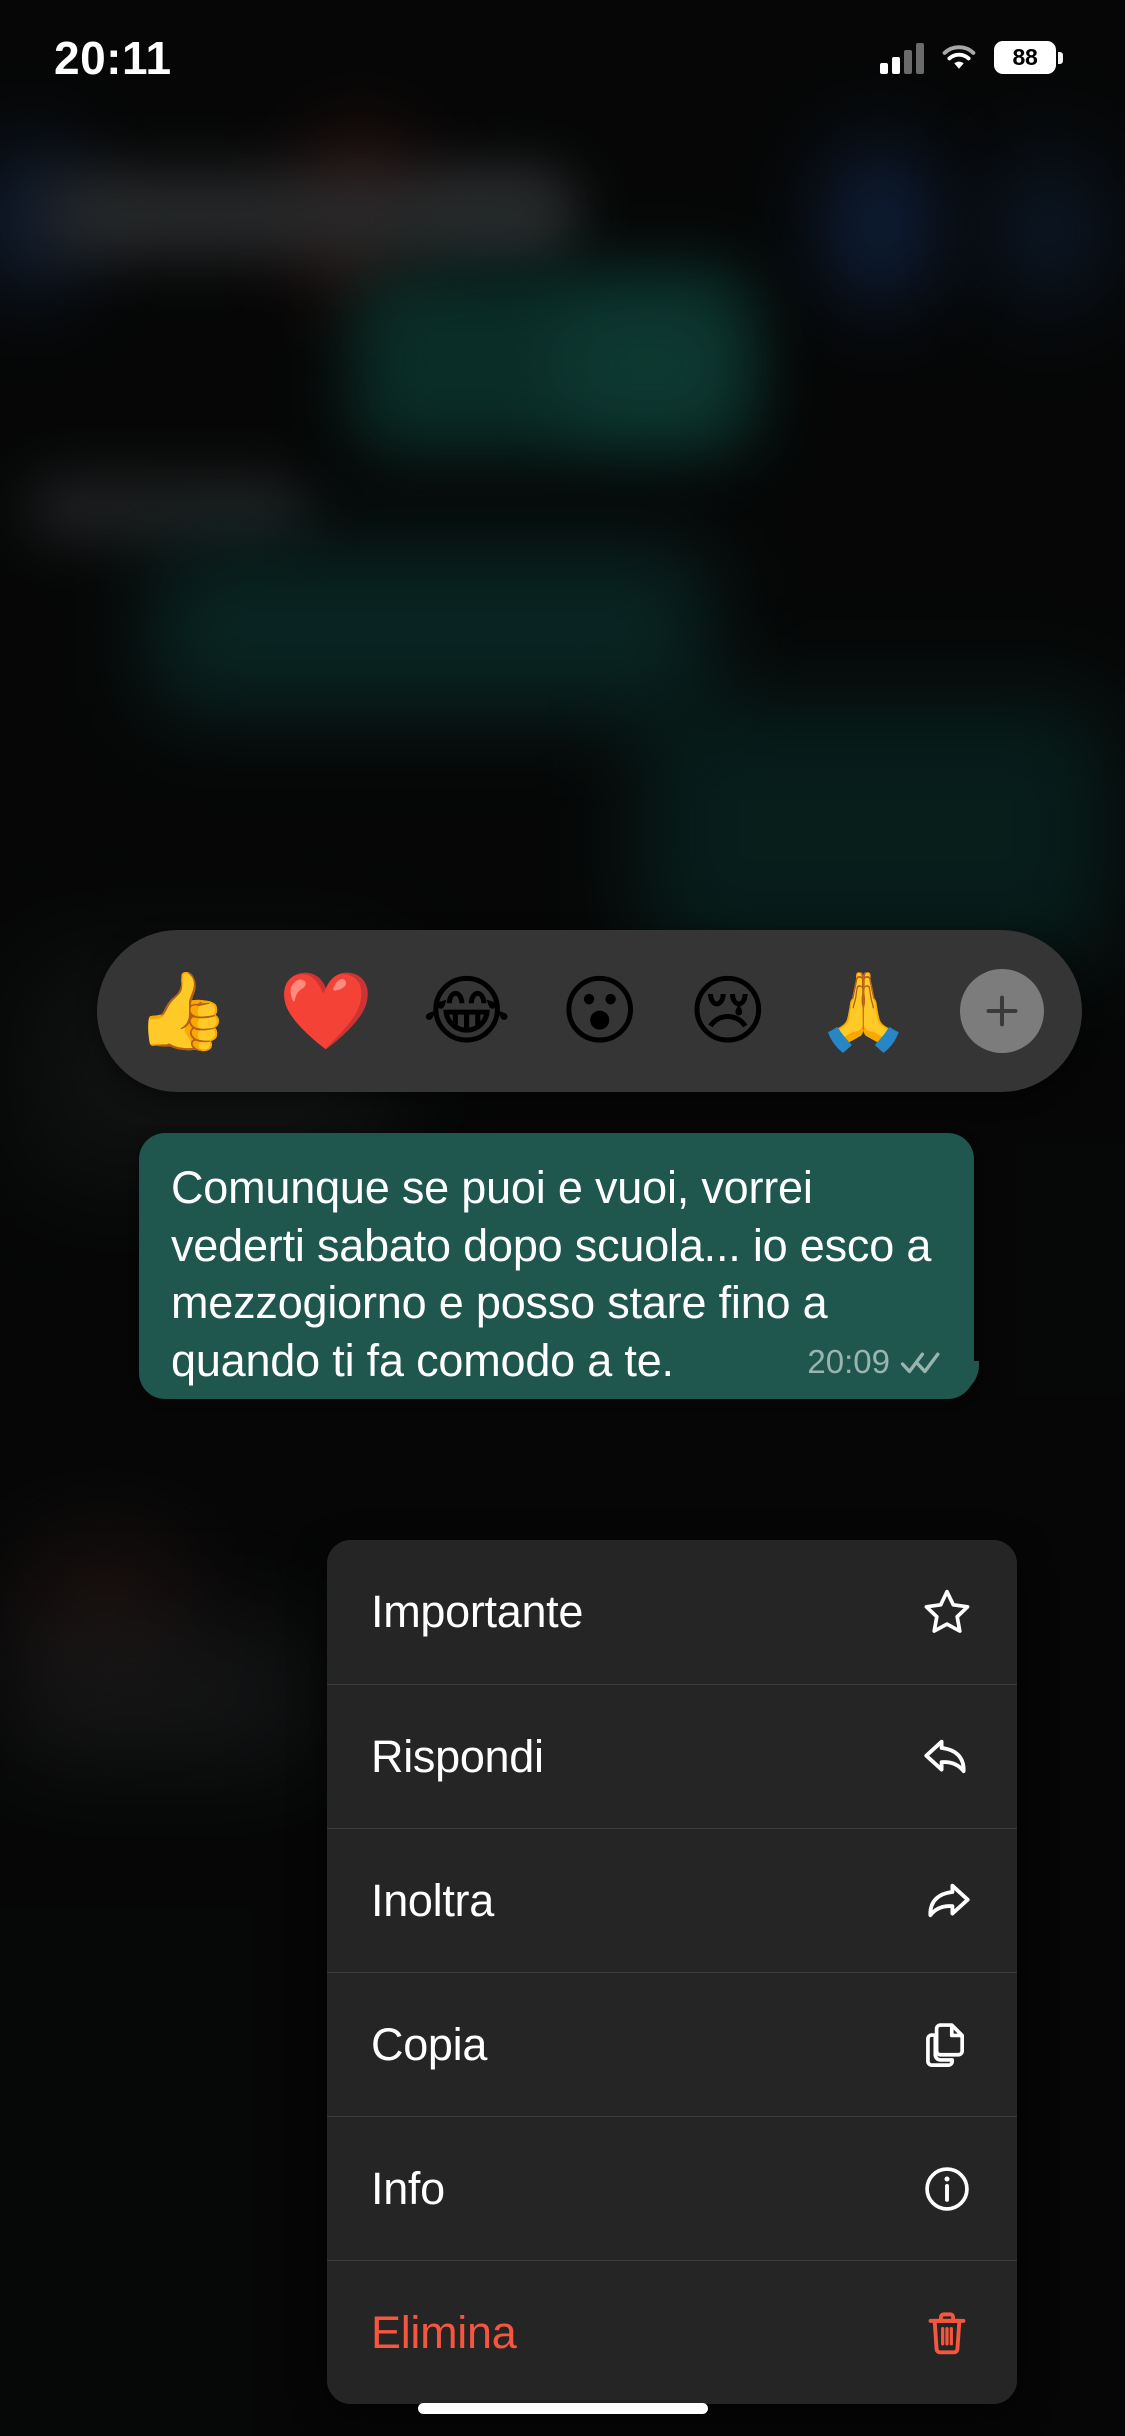 The width and height of the screenshot is (1125, 2436). What do you see at coordinates (599, 1011) in the screenshot?
I see `open-mouth-reaction: 😮` at bounding box center [599, 1011].